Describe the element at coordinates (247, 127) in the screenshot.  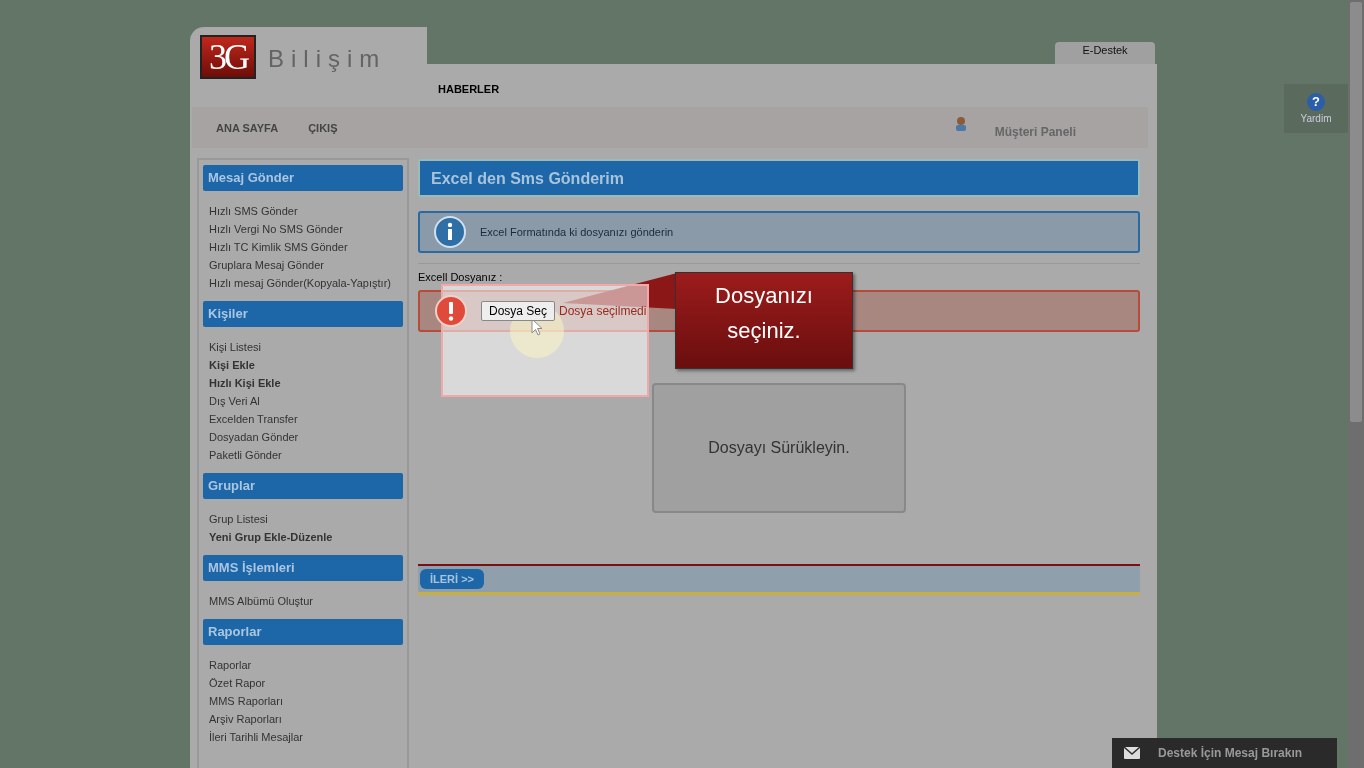
I see `nav-link: ANA SAYFA` at that location.